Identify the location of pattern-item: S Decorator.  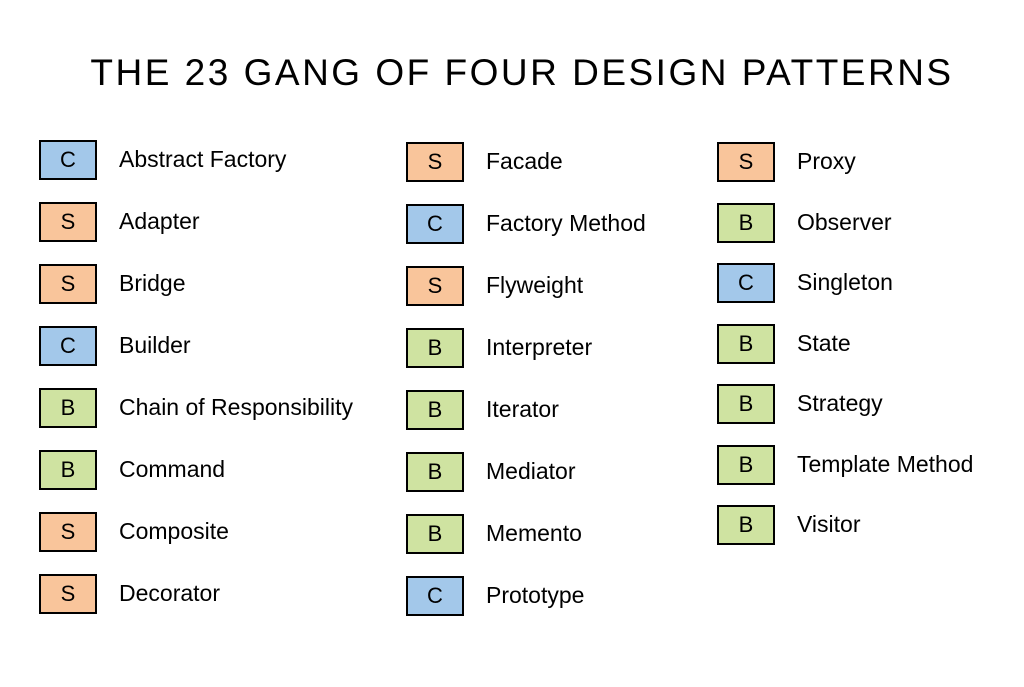
(196, 605).